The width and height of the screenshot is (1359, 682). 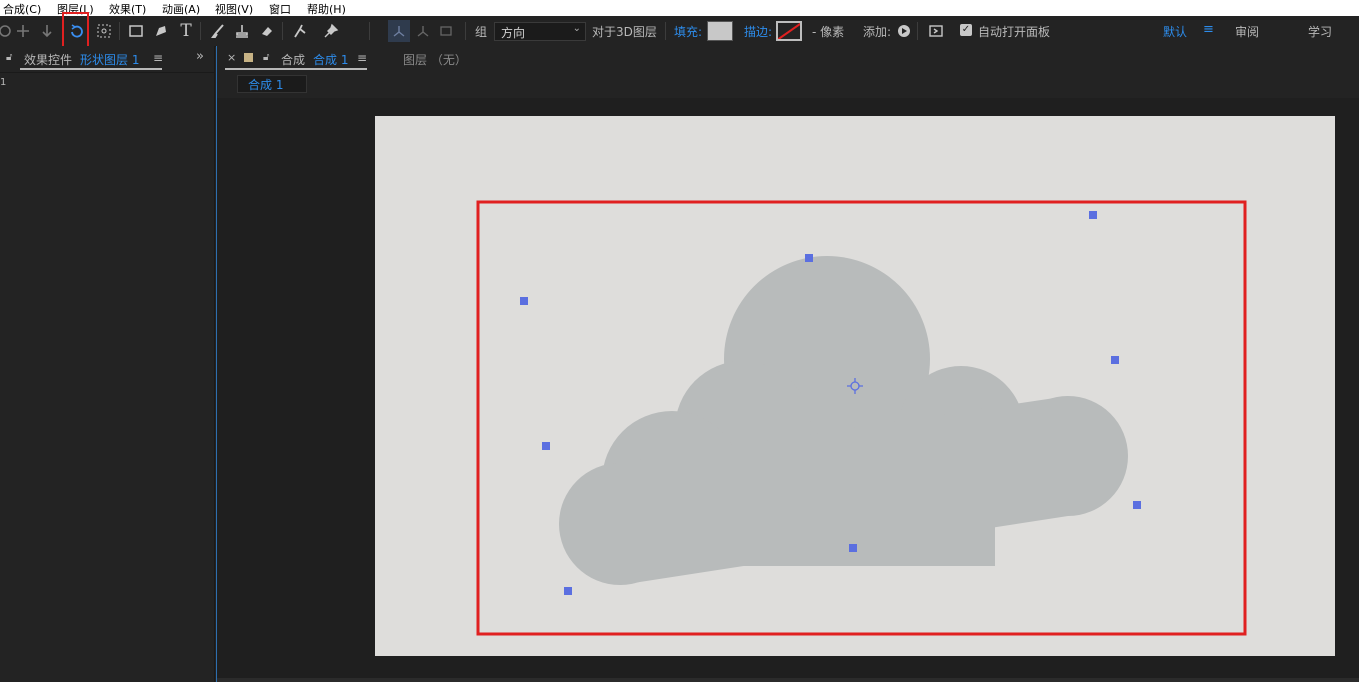 What do you see at coordinates (136, 31) in the screenshot?
I see `rectangle-tool-icon` at bounding box center [136, 31].